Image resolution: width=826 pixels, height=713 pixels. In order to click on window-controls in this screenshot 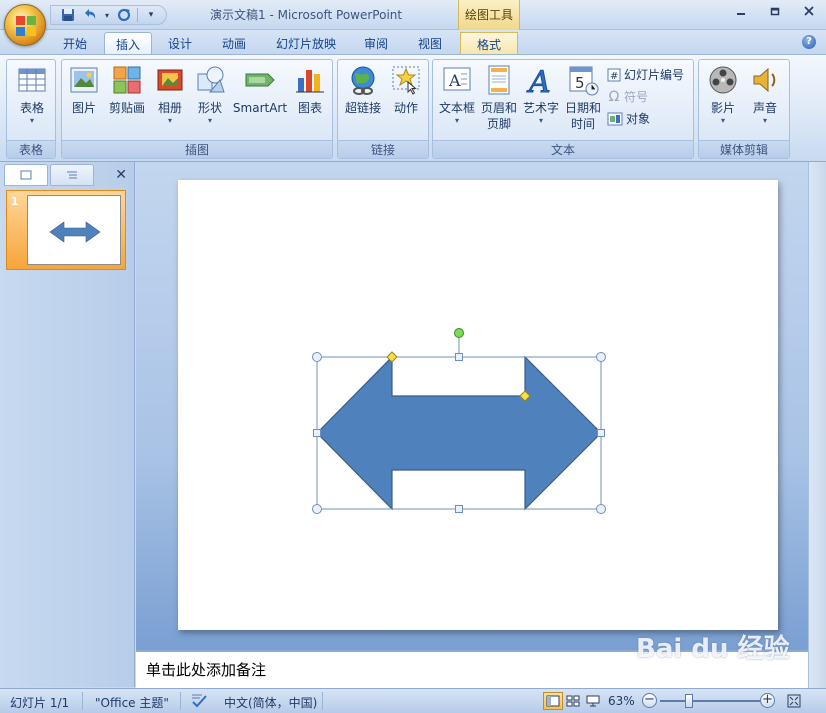, I will do `click(775, 11)`.